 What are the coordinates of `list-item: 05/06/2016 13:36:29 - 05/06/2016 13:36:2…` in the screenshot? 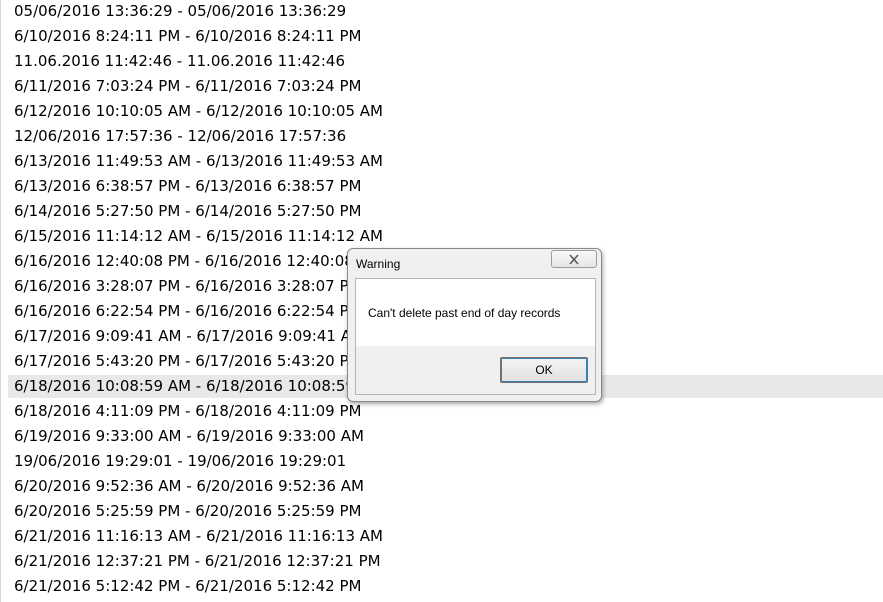 It's located at (445, 11).